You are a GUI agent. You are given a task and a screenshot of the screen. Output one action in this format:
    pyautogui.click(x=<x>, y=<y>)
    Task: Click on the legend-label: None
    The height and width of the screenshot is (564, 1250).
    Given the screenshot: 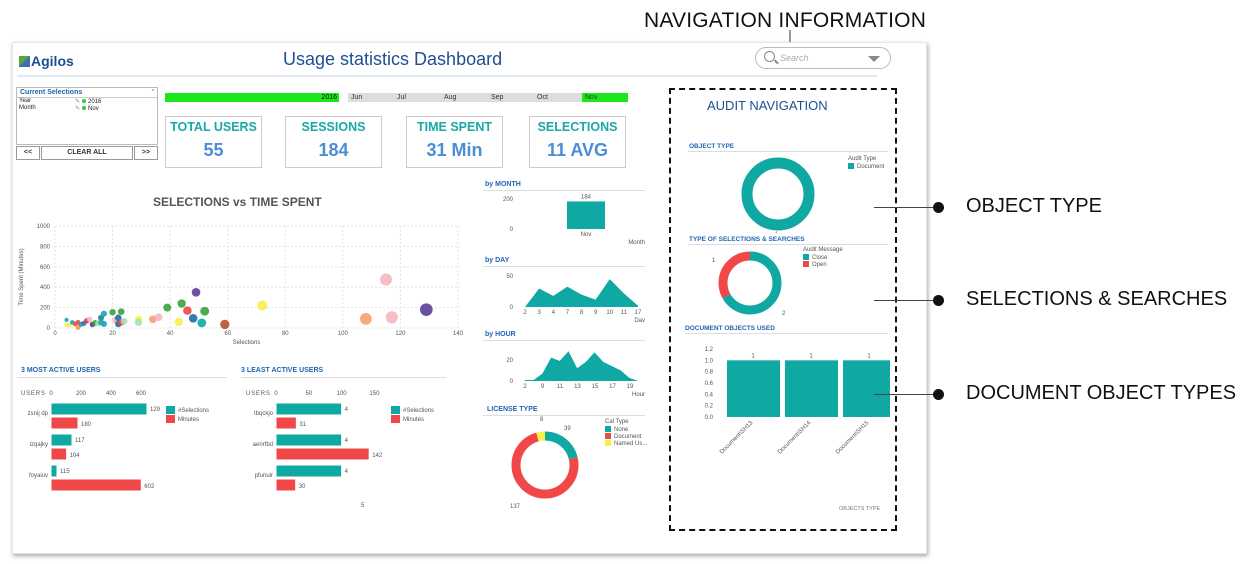 What is the action you would take?
    pyautogui.click(x=621, y=430)
    